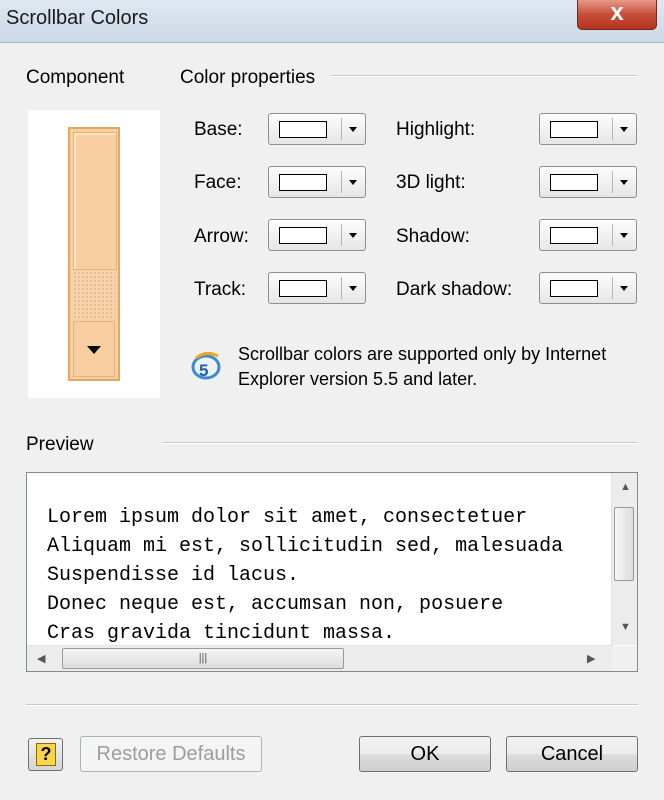 The width and height of the screenshot is (664, 800). I want to click on scrollbar-sample-track, so click(94, 295).